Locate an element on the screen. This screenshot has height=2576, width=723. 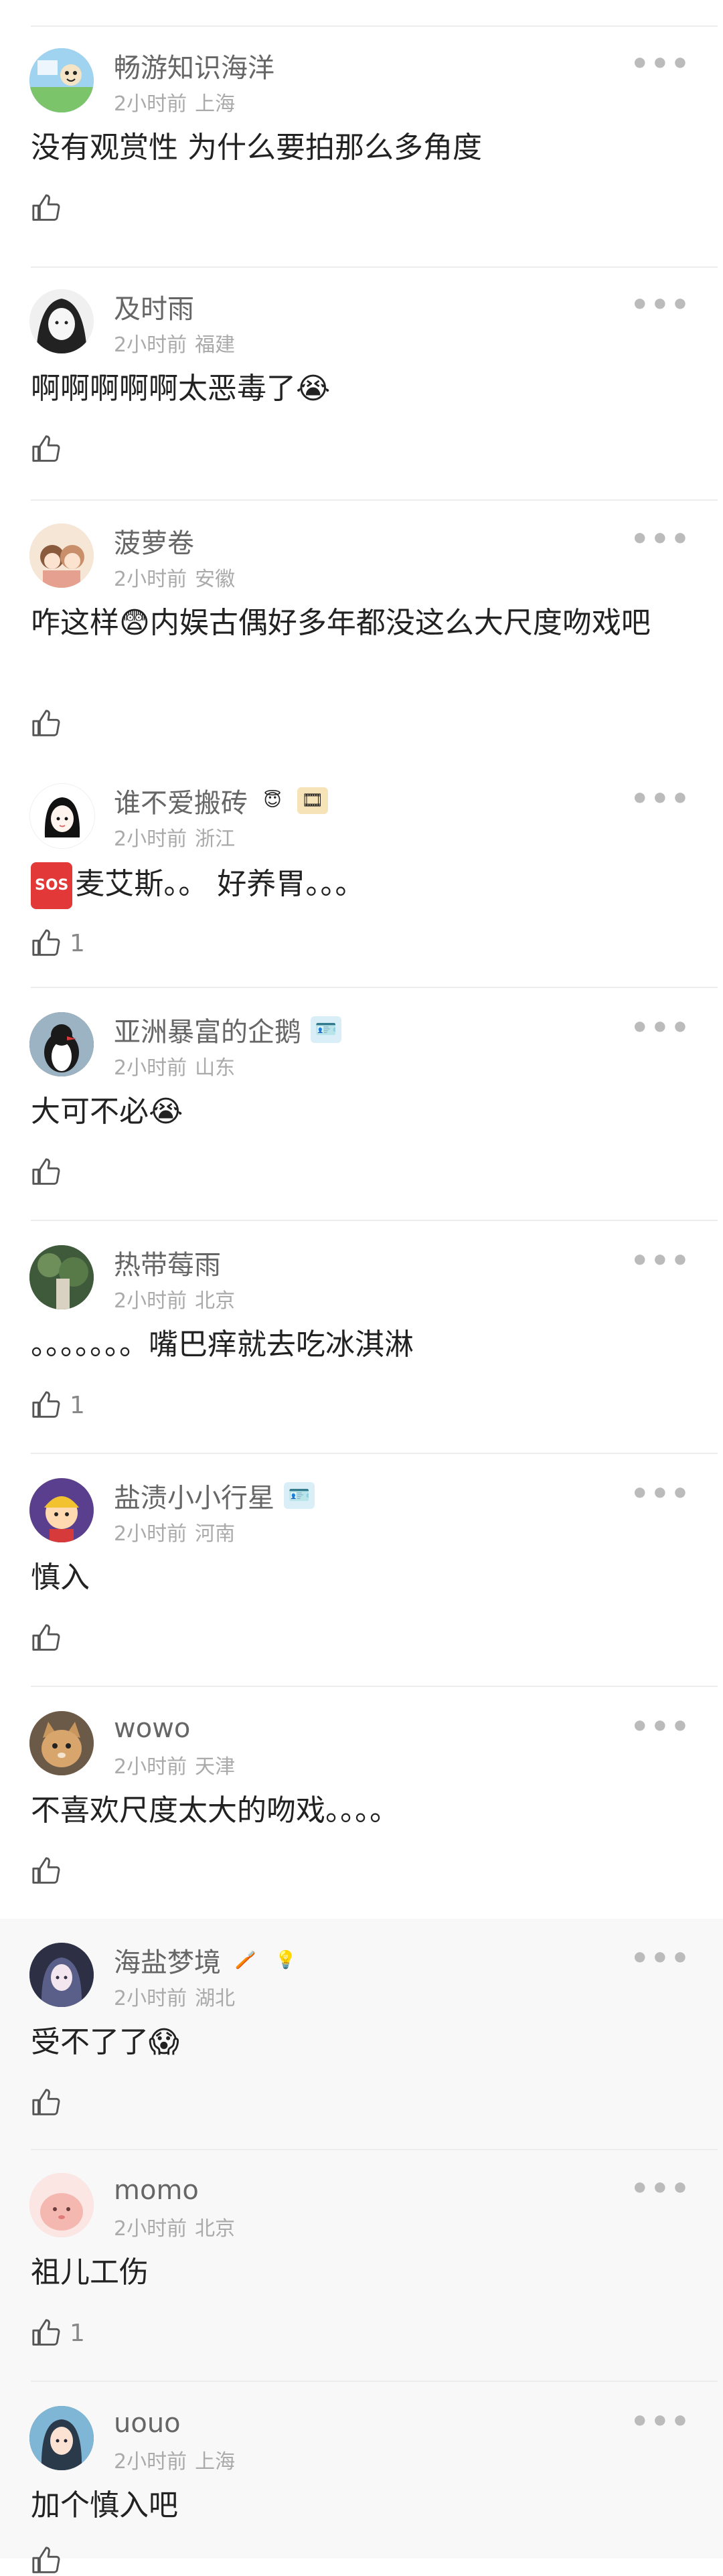
username: uouo is located at coordinates (147, 2424).